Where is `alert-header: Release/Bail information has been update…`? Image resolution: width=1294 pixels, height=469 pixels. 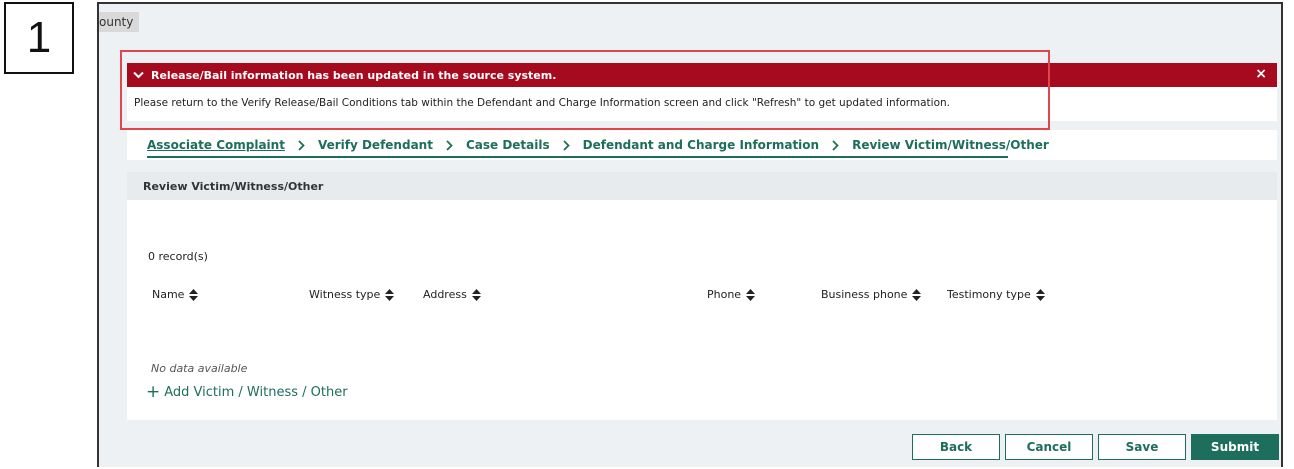
alert-header: Release/Bail information has been update… is located at coordinates (702, 75).